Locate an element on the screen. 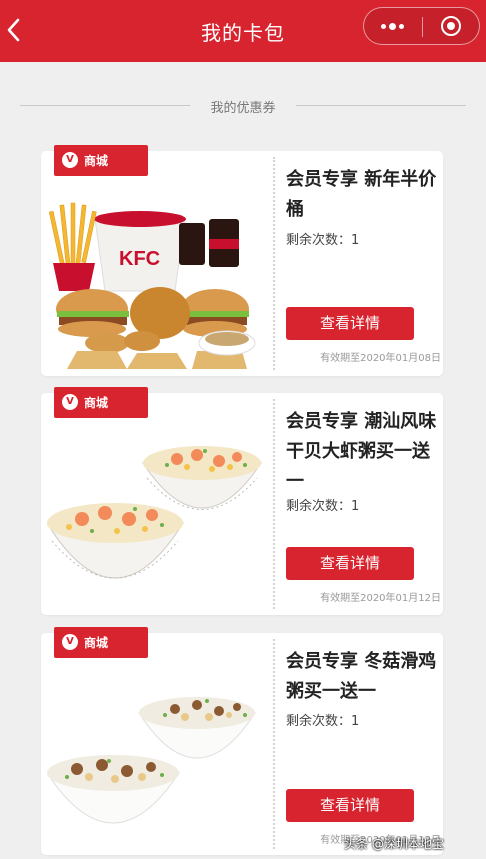 The height and width of the screenshot is (859, 486). coupon-title: 会员专享 潮汕风味干贝大虾粥买一送一 is located at coordinates (361, 451).